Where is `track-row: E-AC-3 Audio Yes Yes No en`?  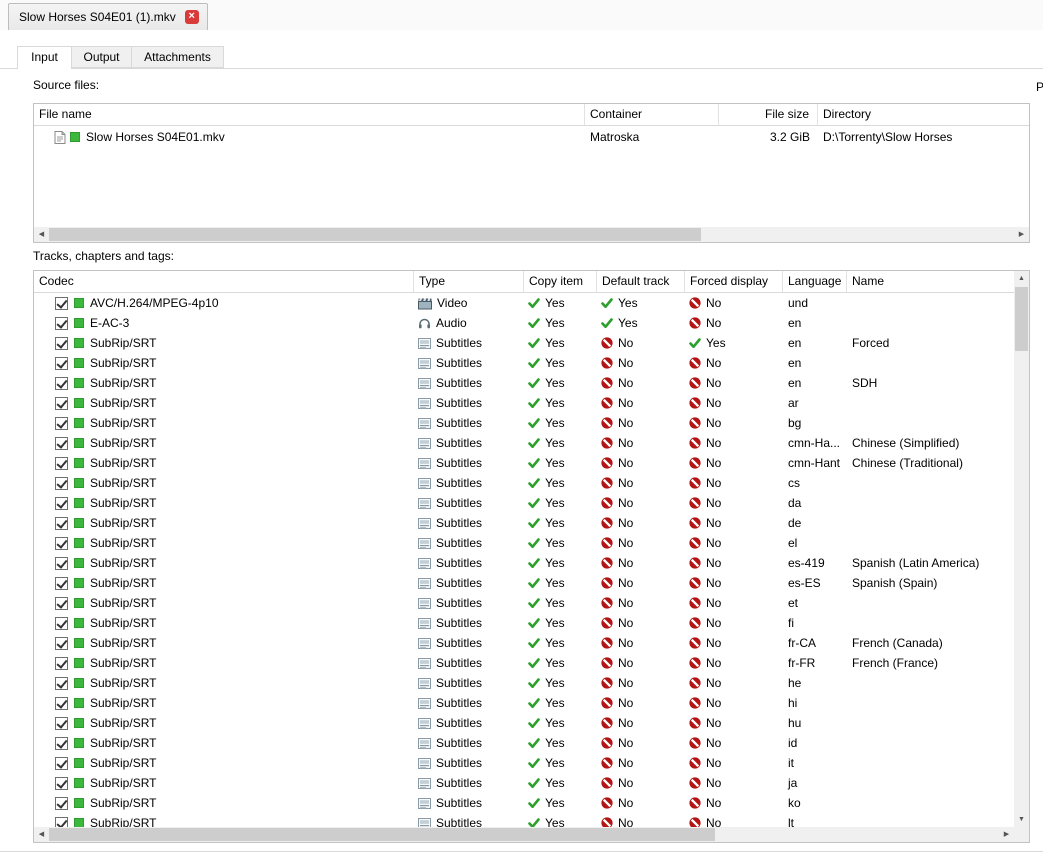
track-row: E-AC-3 Audio Yes Yes No en is located at coordinates (524, 323).